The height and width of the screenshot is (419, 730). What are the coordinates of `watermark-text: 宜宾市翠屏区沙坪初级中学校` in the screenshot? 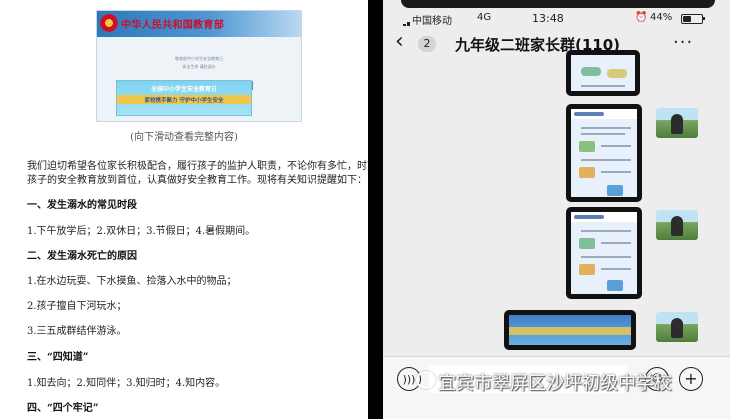 It's located at (555, 383).